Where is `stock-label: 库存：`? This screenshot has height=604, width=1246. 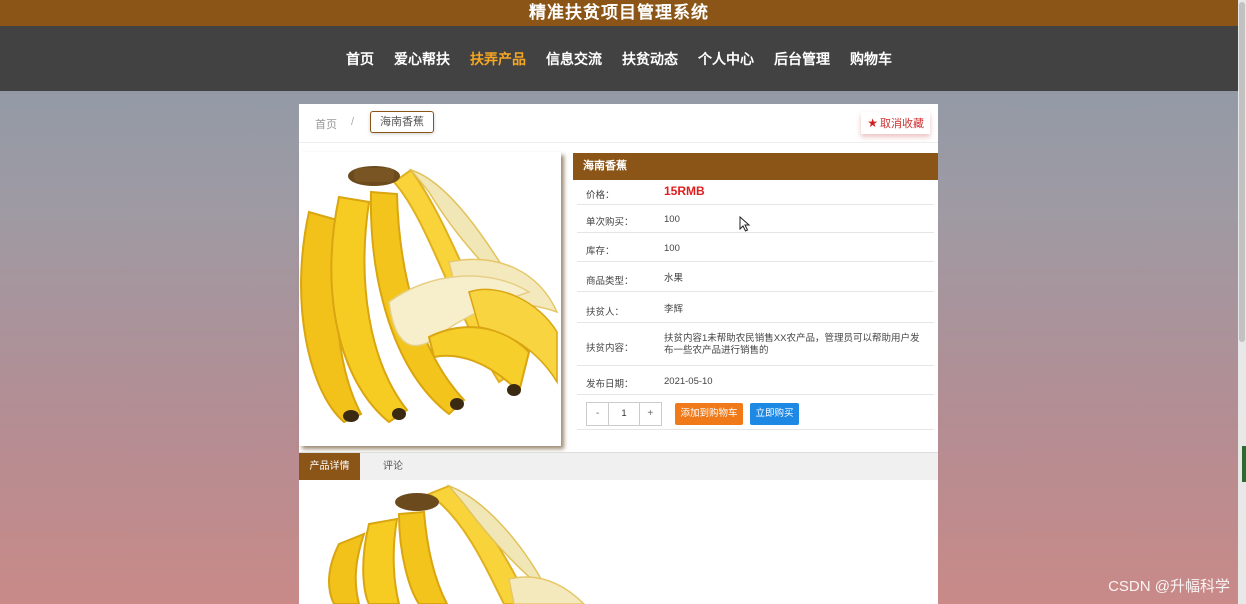
stock-label: 库存： is located at coordinates (600, 251).